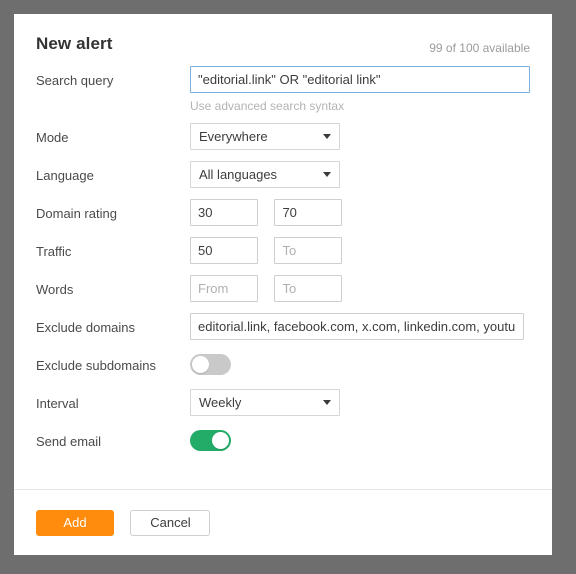 This screenshot has width=576, height=574. I want to click on language-select: All languages, so click(265, 174).